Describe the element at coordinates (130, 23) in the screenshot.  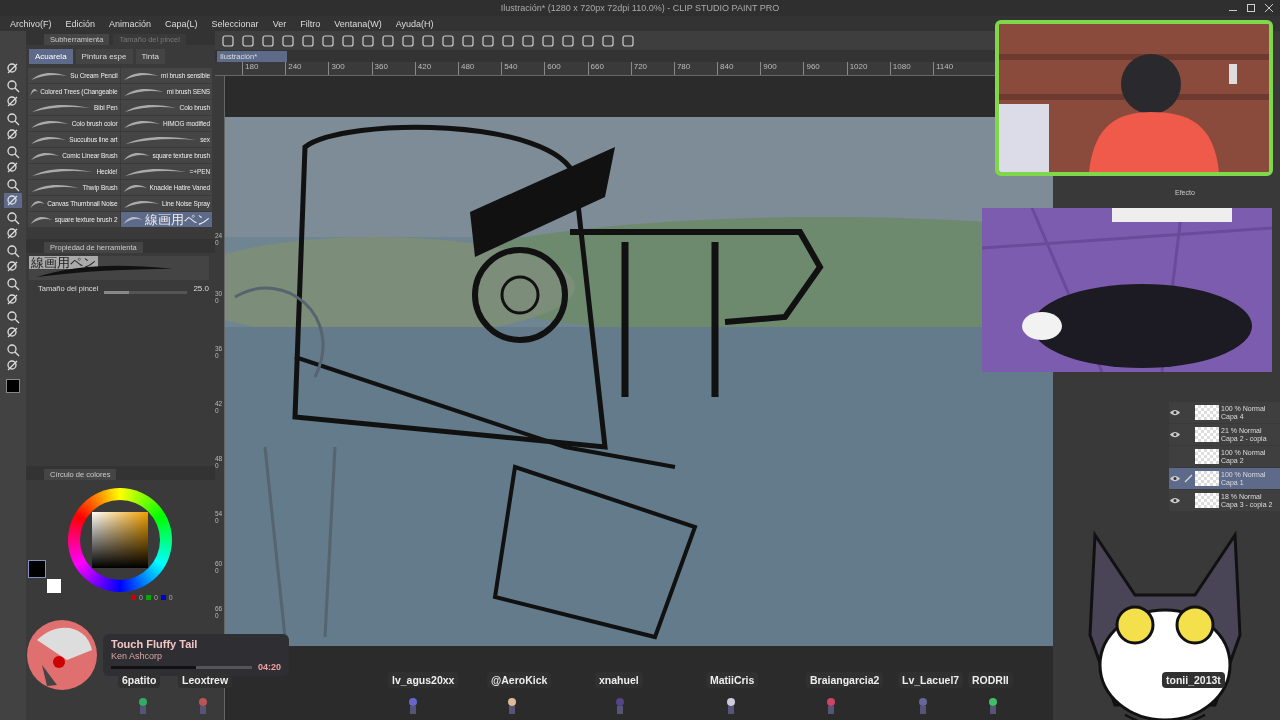
I see `menu-item: Animación` at that location.